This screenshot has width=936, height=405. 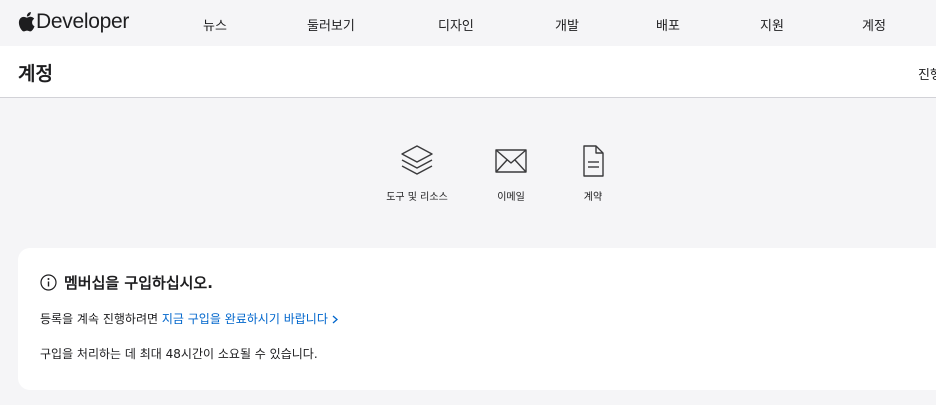 I want to click on notice-line-1-text: 등록을 계속 진행하려면, so click(x=99, y=319).